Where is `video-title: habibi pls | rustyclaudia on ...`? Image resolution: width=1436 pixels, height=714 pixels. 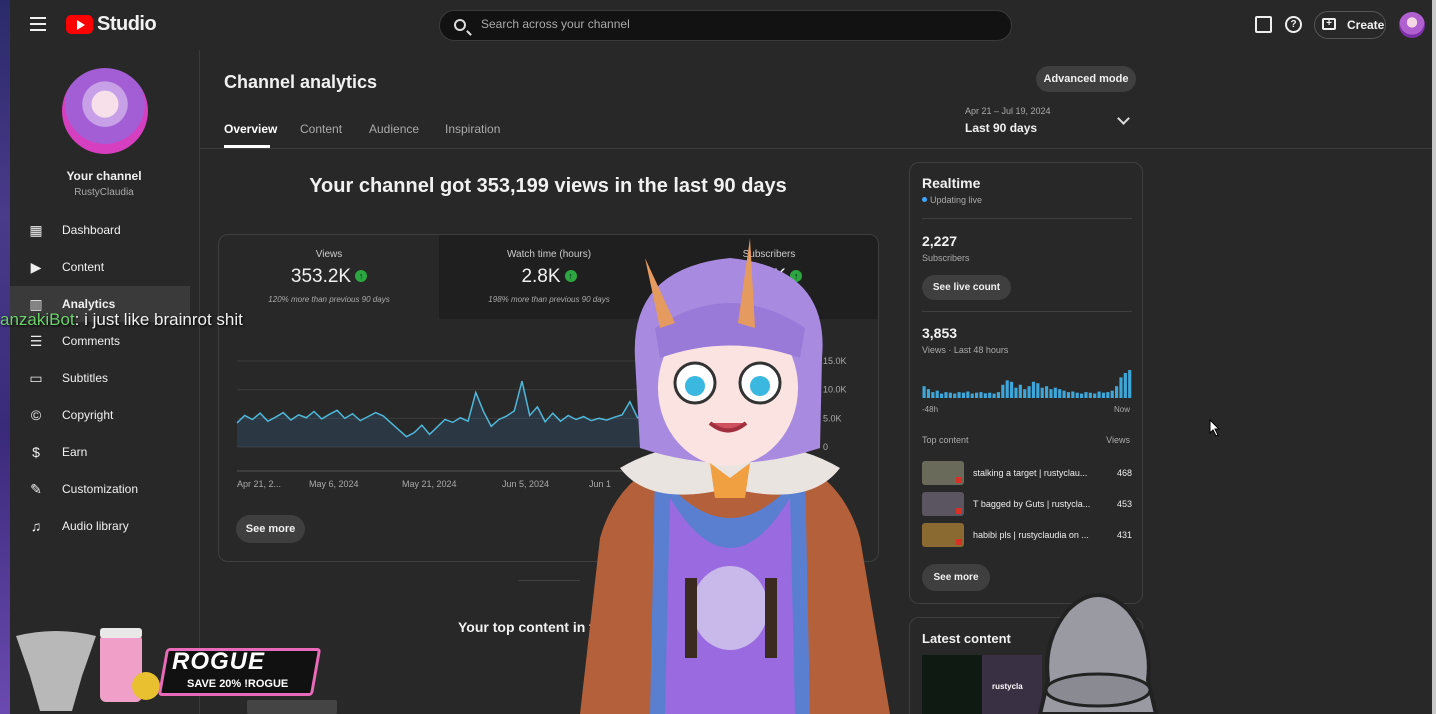 video-title: habibi pls | rustyclaudia on ... is located at coordinates (1031, 535).